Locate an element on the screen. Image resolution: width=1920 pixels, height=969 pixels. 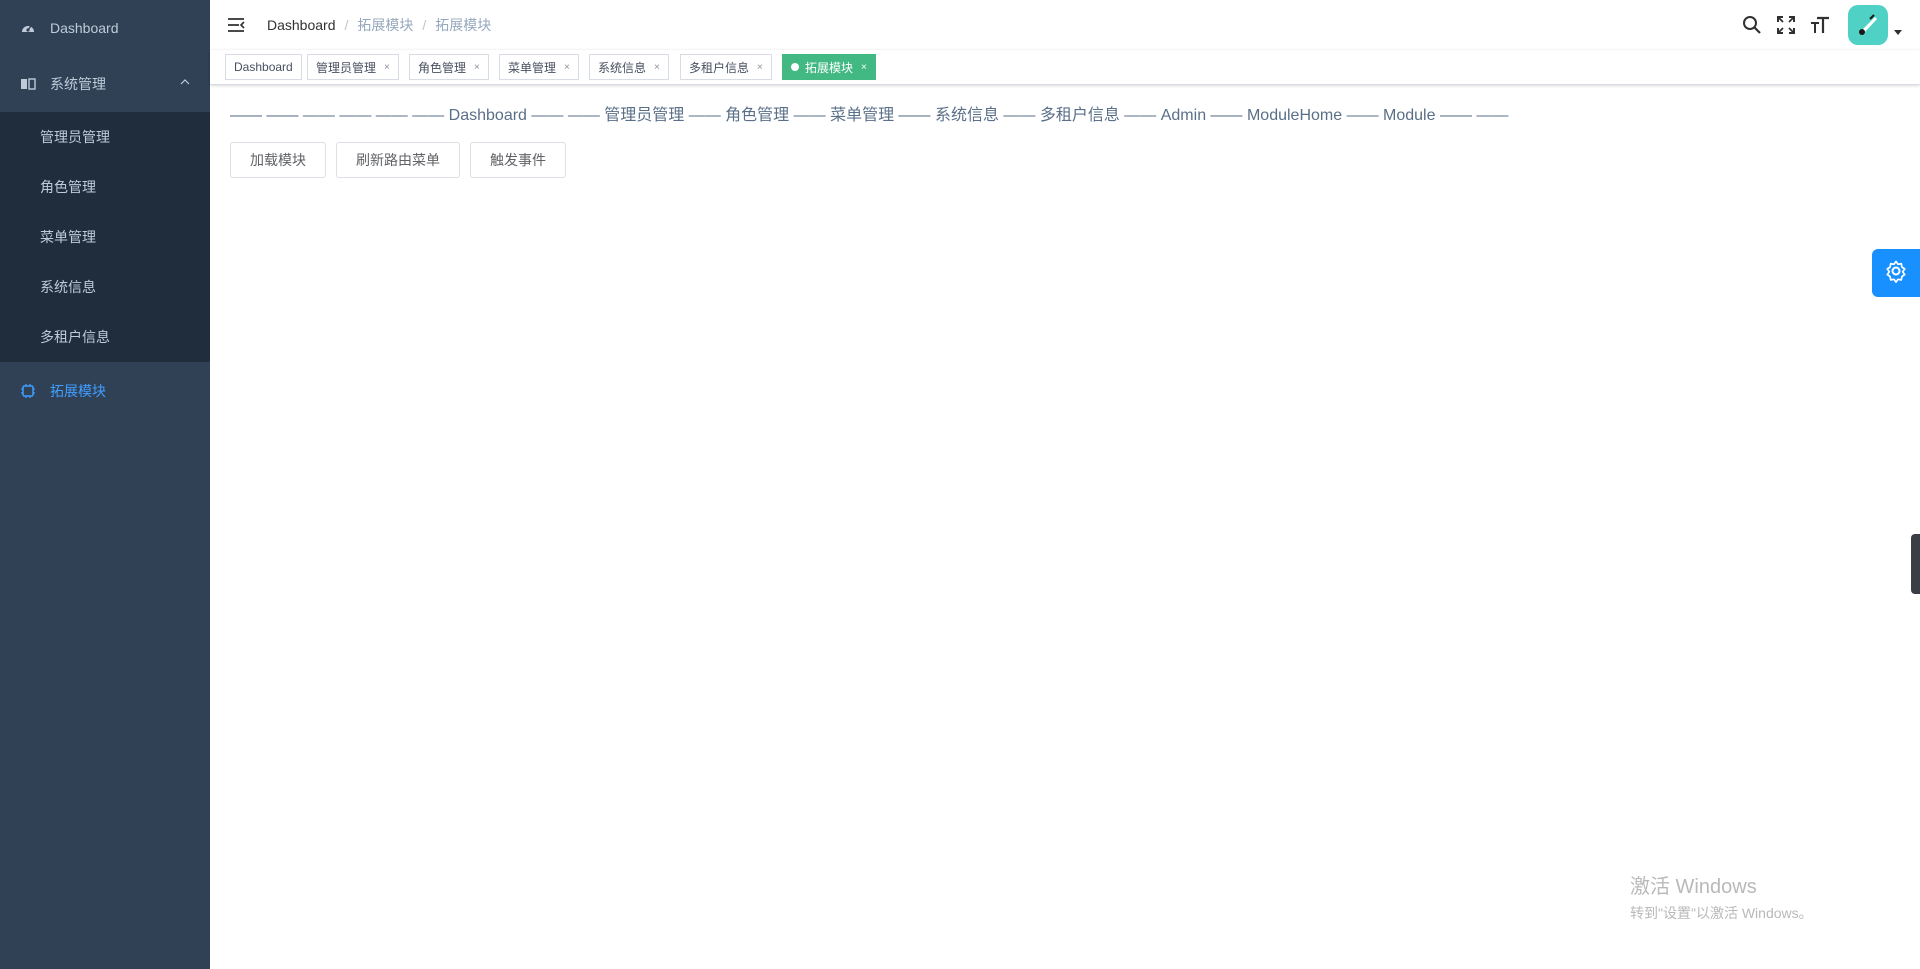
sidebar-item-tenant: 多租户信息 is located at coordinates (105, 337).